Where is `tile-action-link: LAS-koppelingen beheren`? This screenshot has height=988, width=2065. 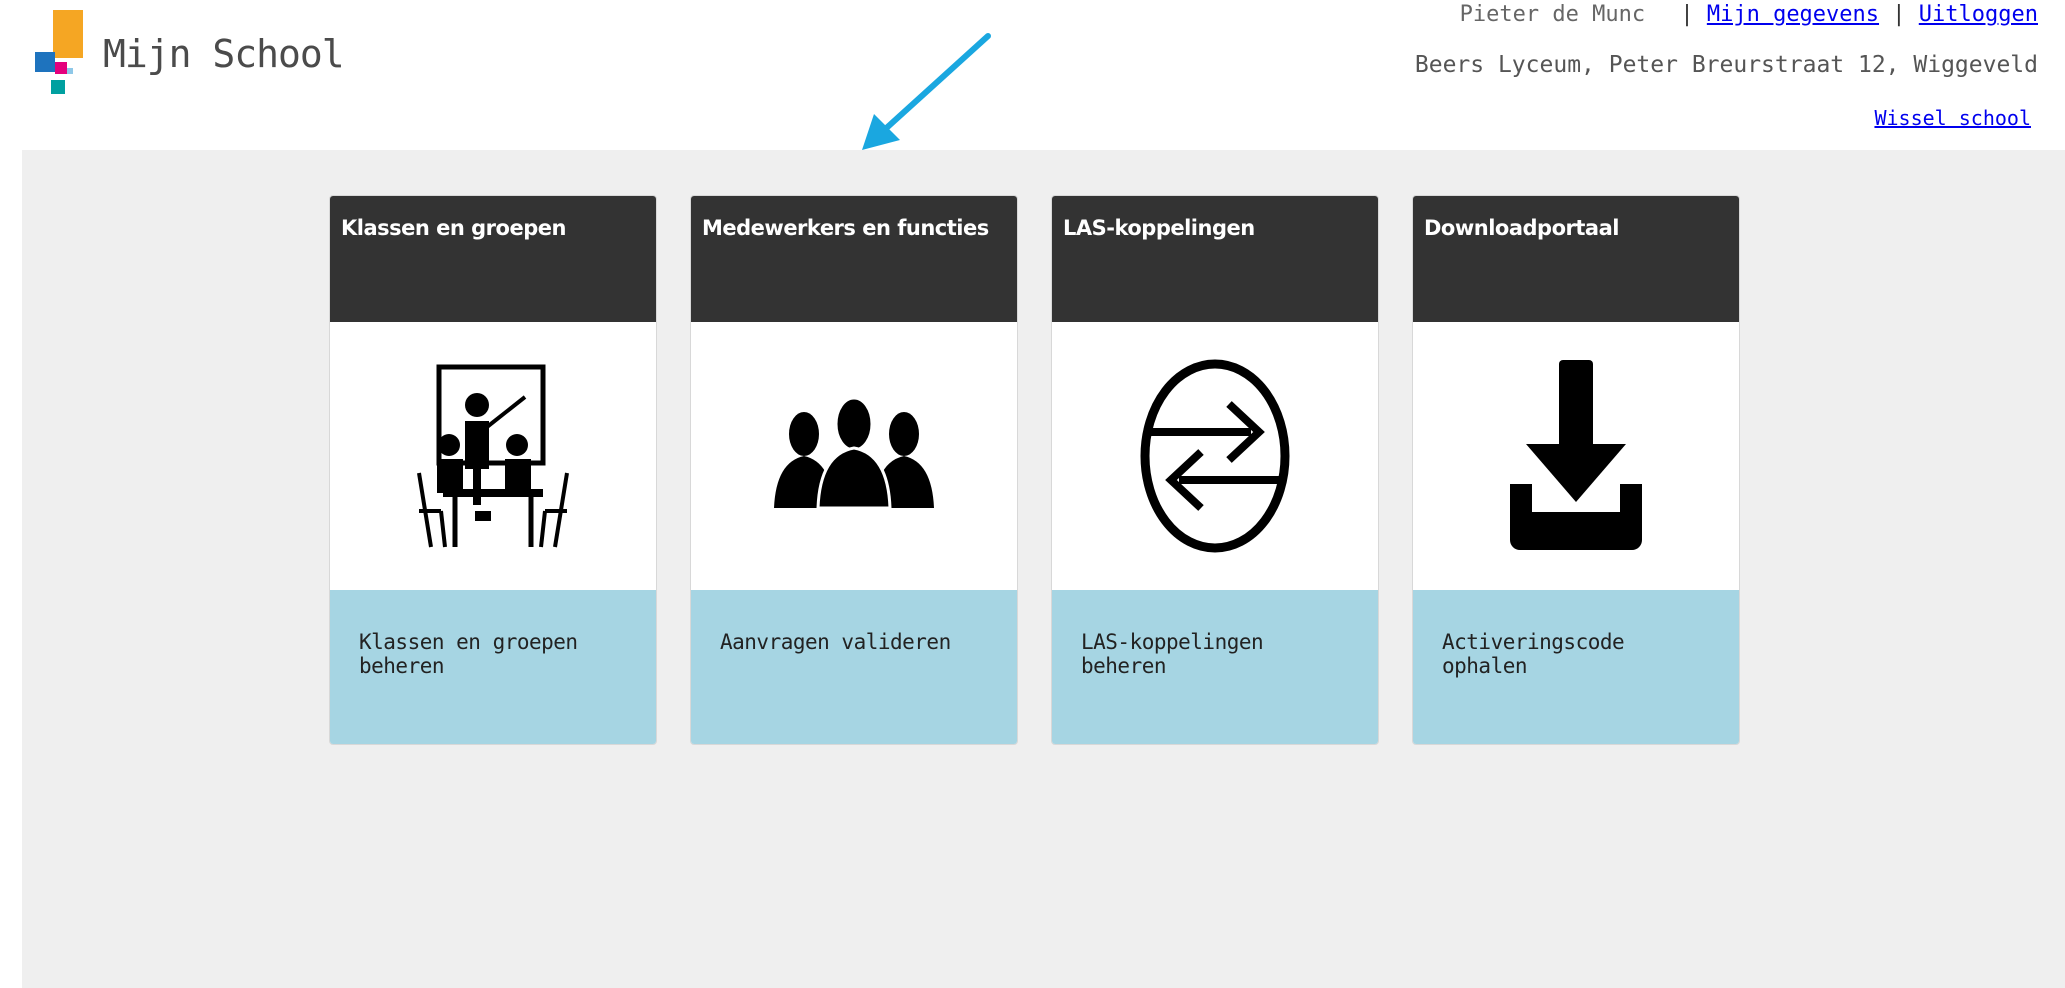 tile-action-link: LAS-koppelingen beheren is located at coordinates (1215, 667).